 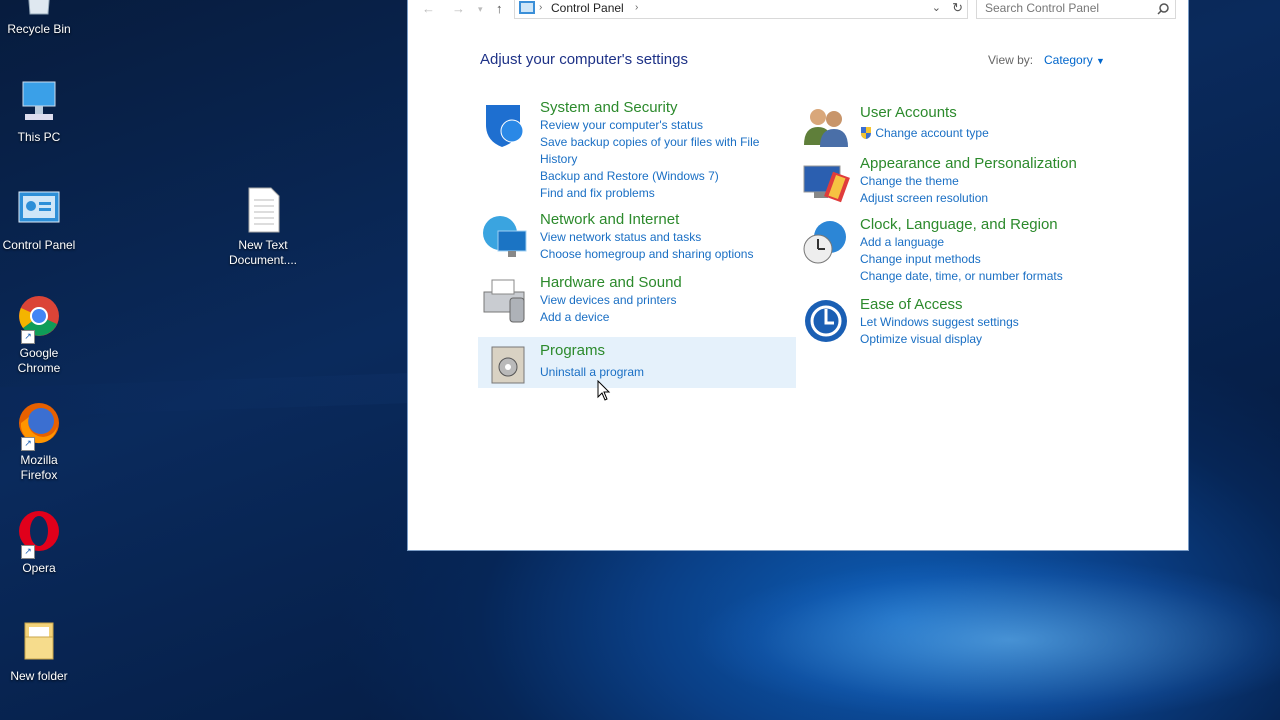 What do you see at coordinates (660, 107) in the screenshot?
I see `category-title: System and Security` at bounding box center [660, 107].